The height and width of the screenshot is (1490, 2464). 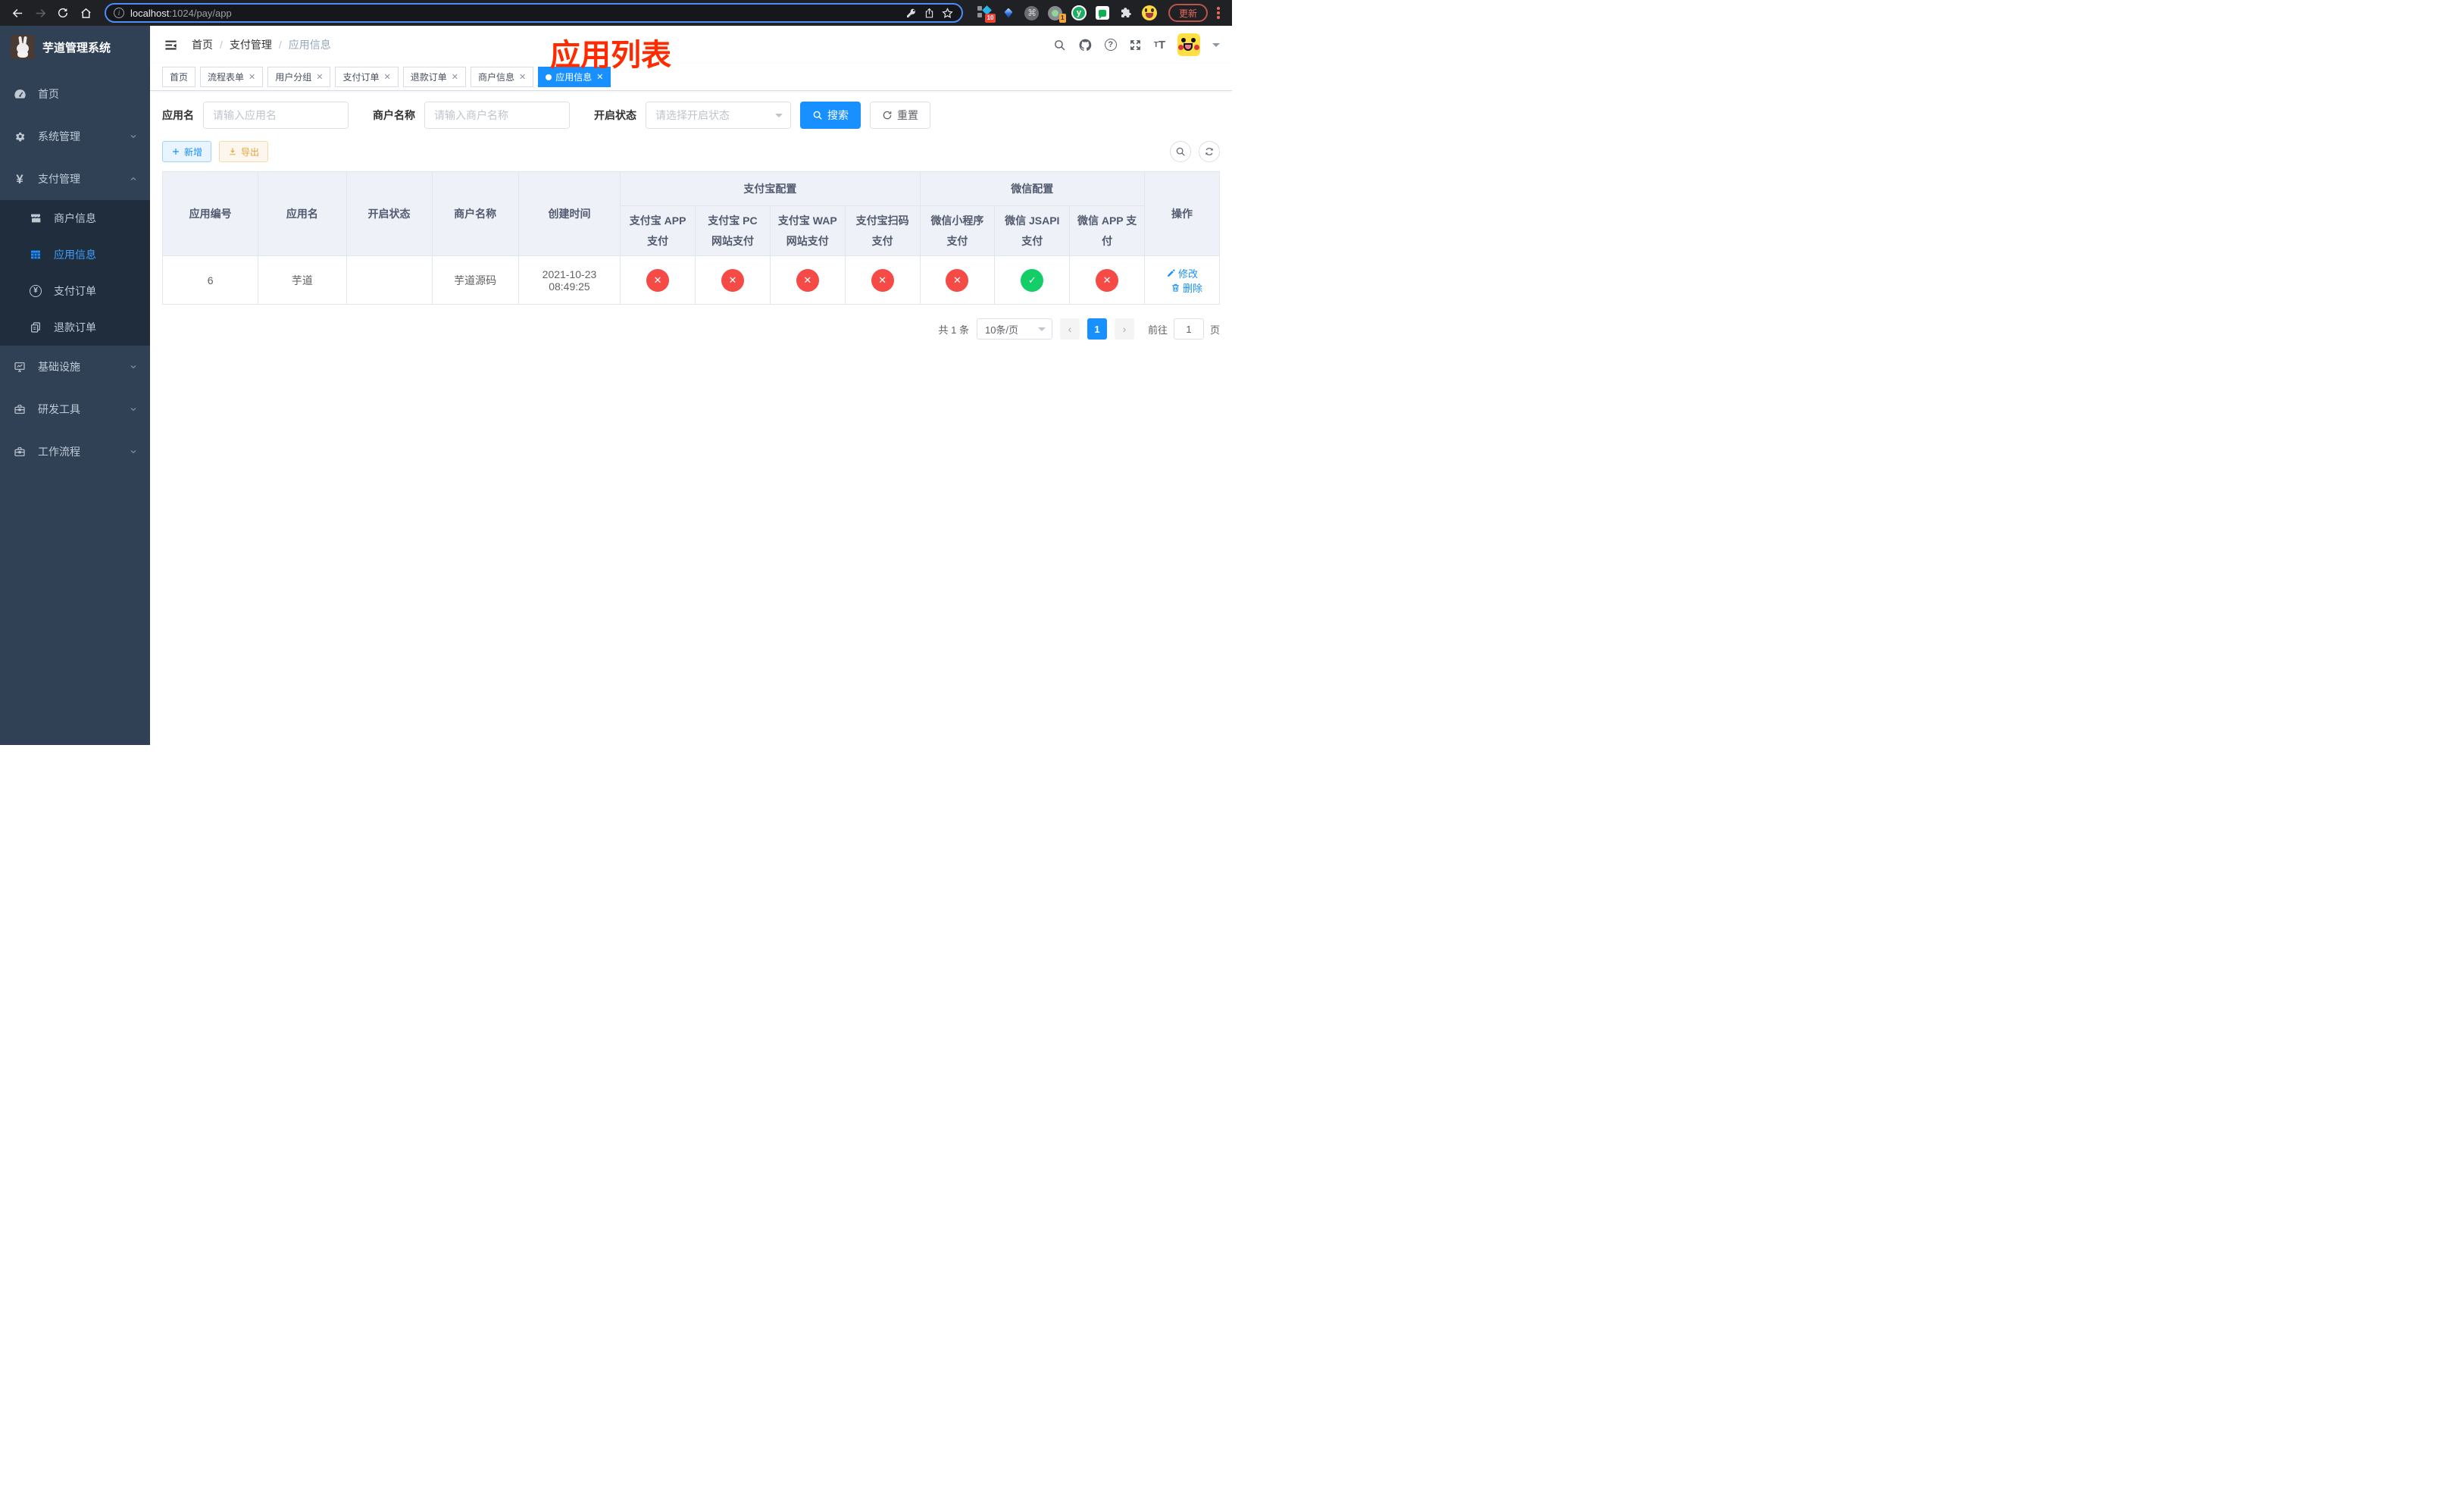 I want to click on delete-link: 删除, so click(x=1186, y=288).